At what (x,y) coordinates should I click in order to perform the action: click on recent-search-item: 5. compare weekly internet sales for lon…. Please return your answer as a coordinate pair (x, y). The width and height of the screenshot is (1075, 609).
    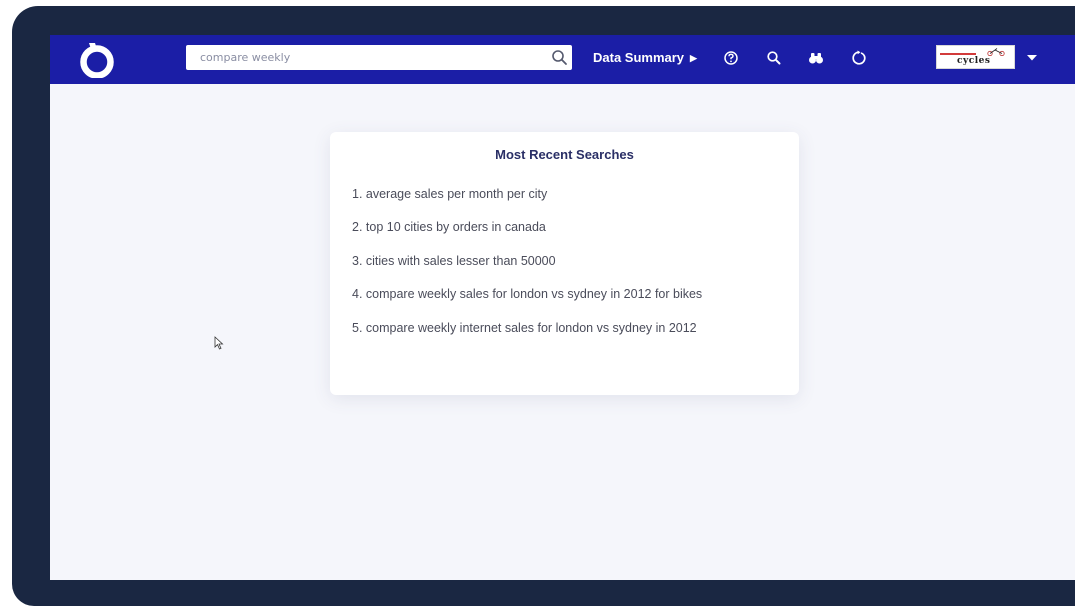
    Looking at the image, I should click on (527, 337).